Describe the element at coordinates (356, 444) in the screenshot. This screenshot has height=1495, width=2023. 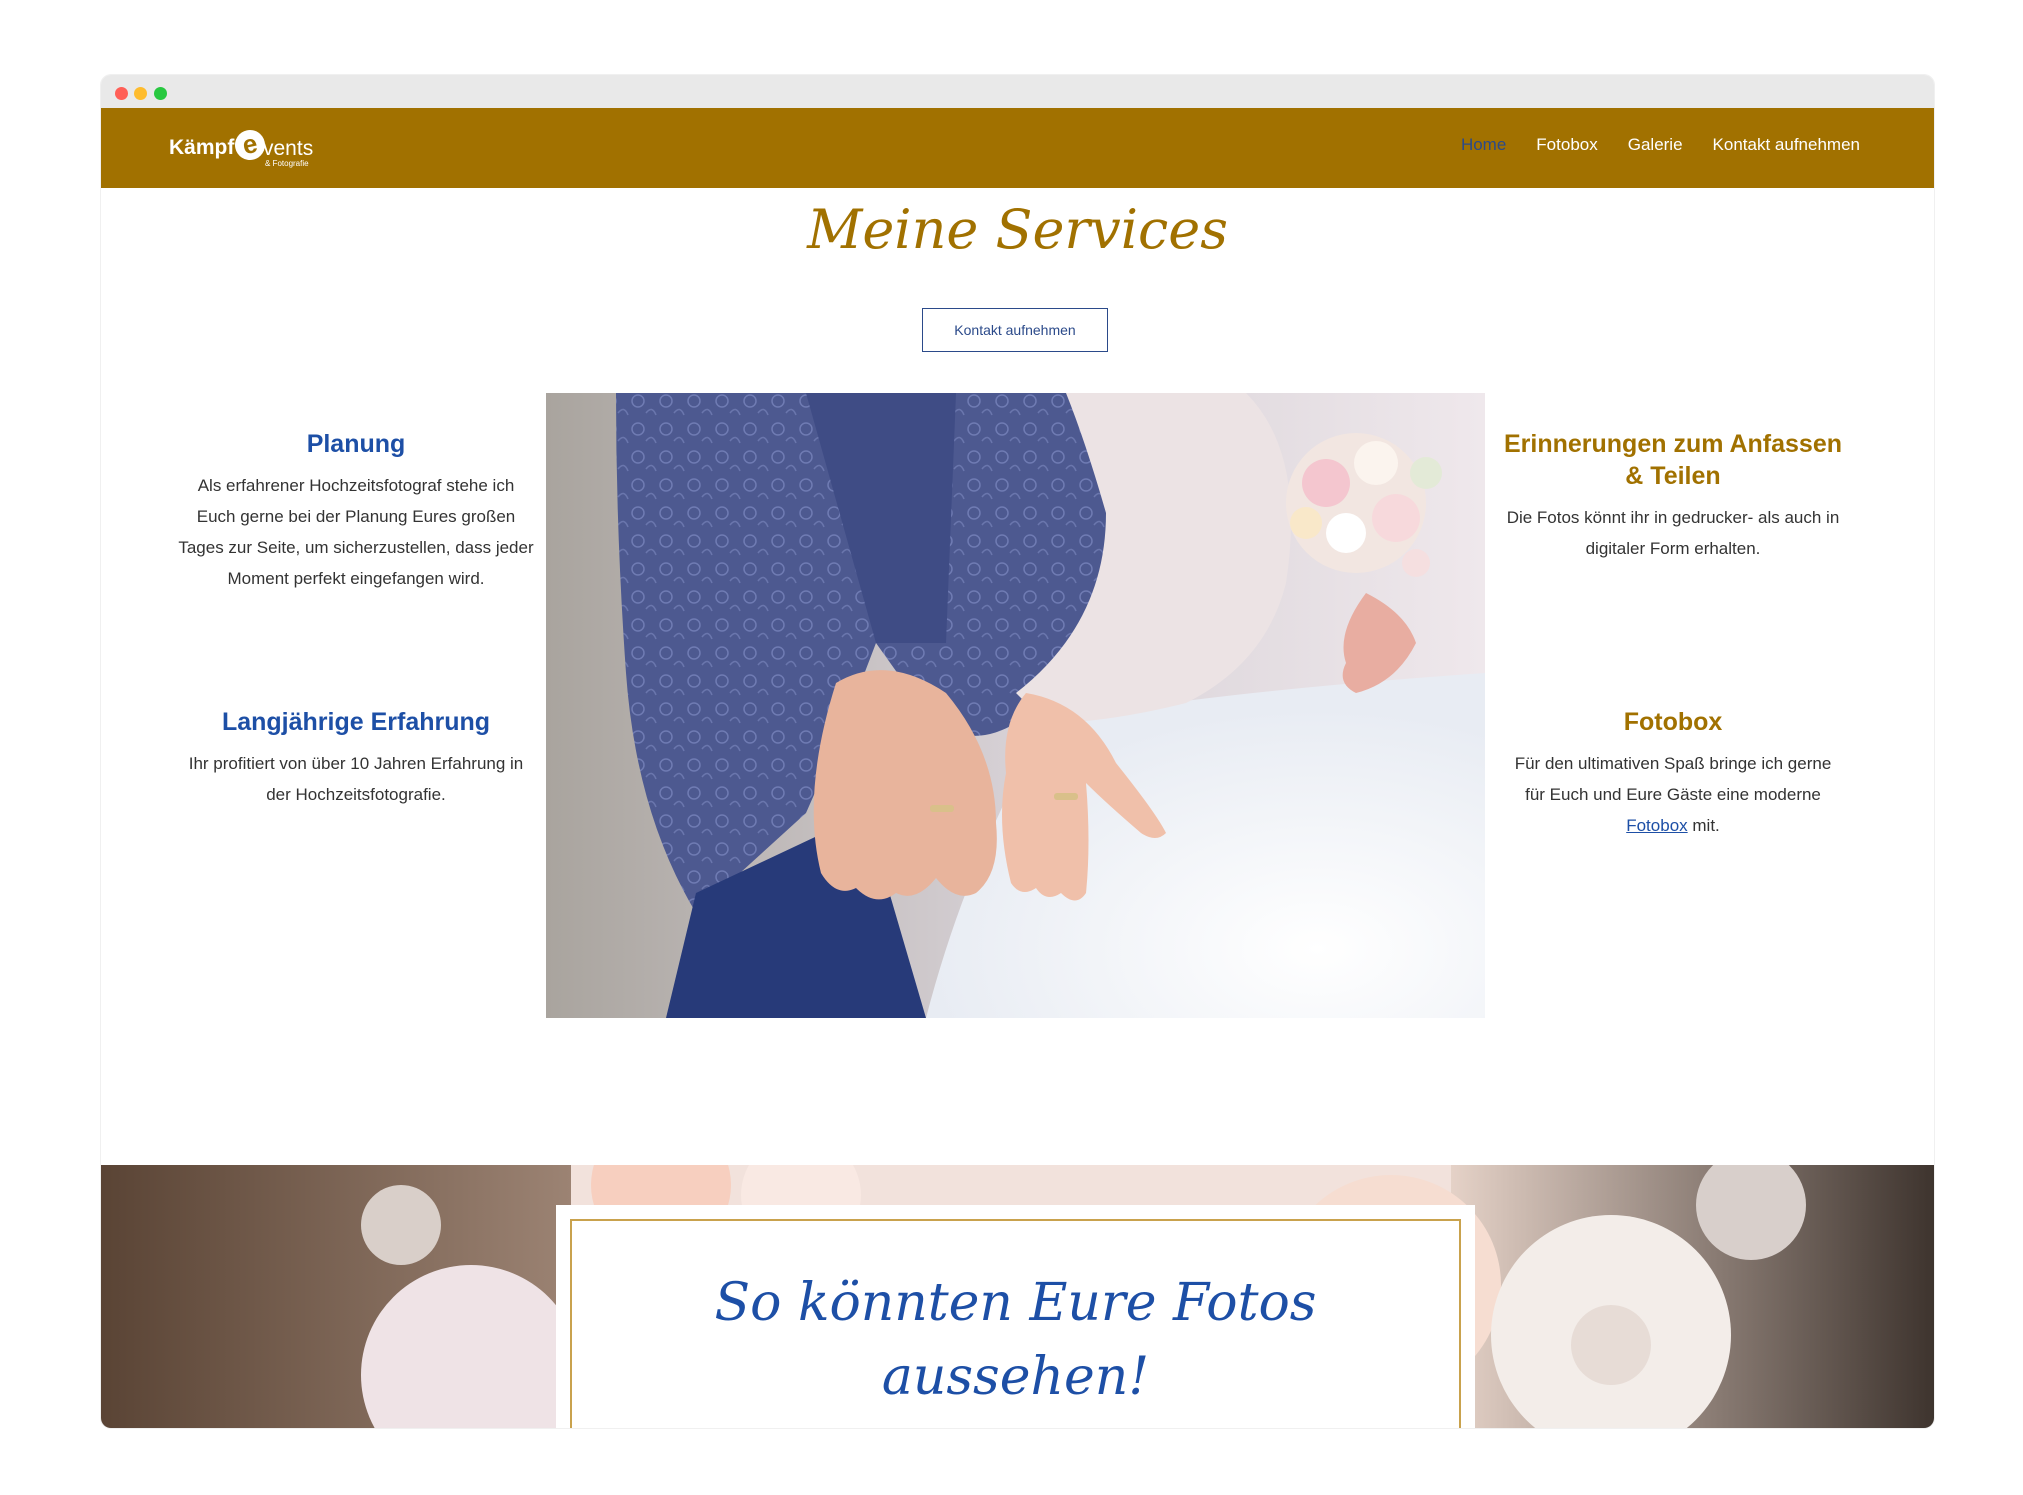
I see `service-title: Planung` at that location.